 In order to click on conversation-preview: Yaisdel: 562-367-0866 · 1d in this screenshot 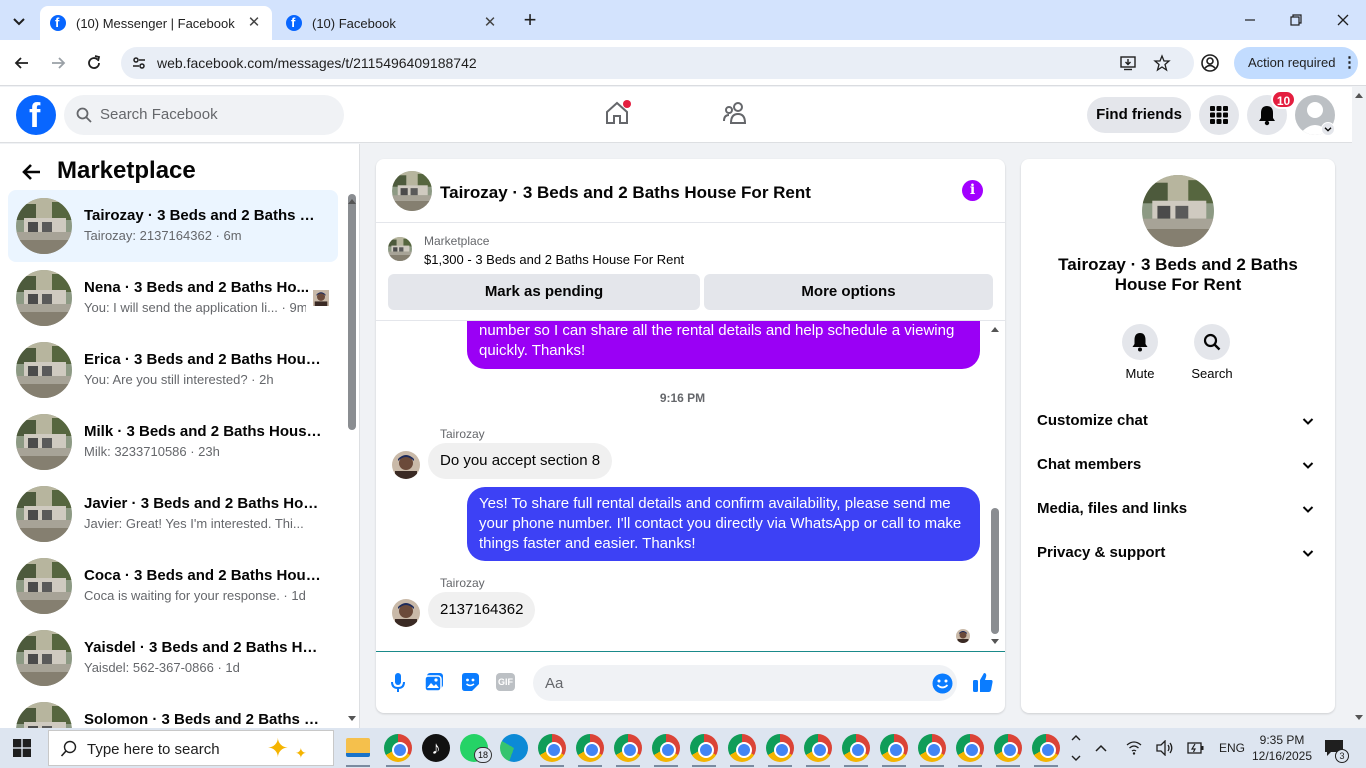, I will do `click(162, 667)`.